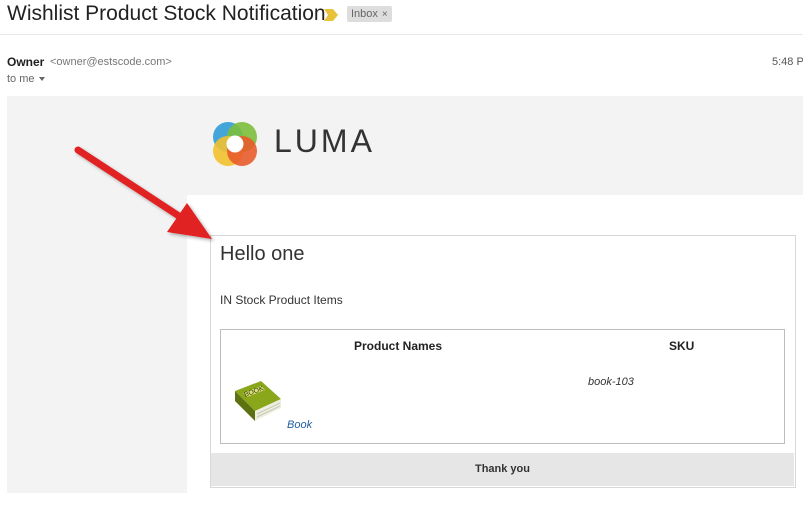 This screenshot has height=506, width=803. Describe the element at coordinates (262, 254) in the screenshot. I see `greeting: Hello one` at that location.